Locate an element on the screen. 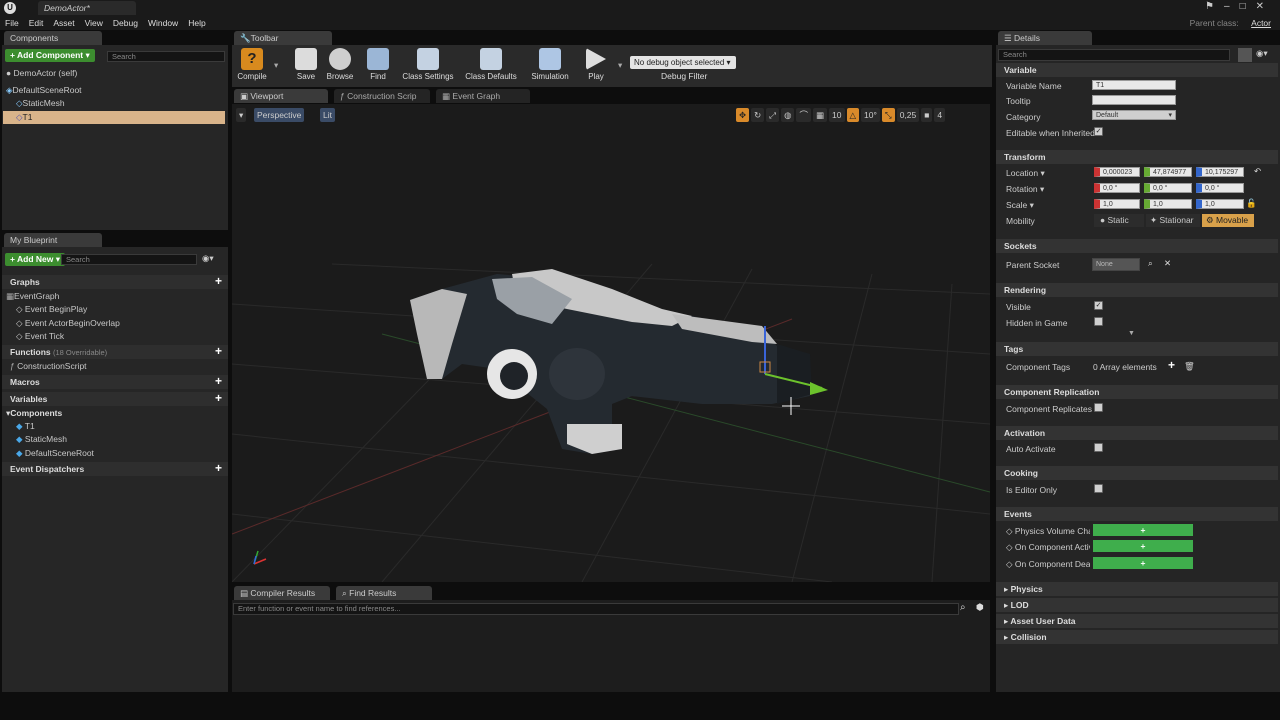 This screenshot has width=1280, height=720. graph-item-eventgraph: ▦EventGraph is located at coordinates (32, 296).